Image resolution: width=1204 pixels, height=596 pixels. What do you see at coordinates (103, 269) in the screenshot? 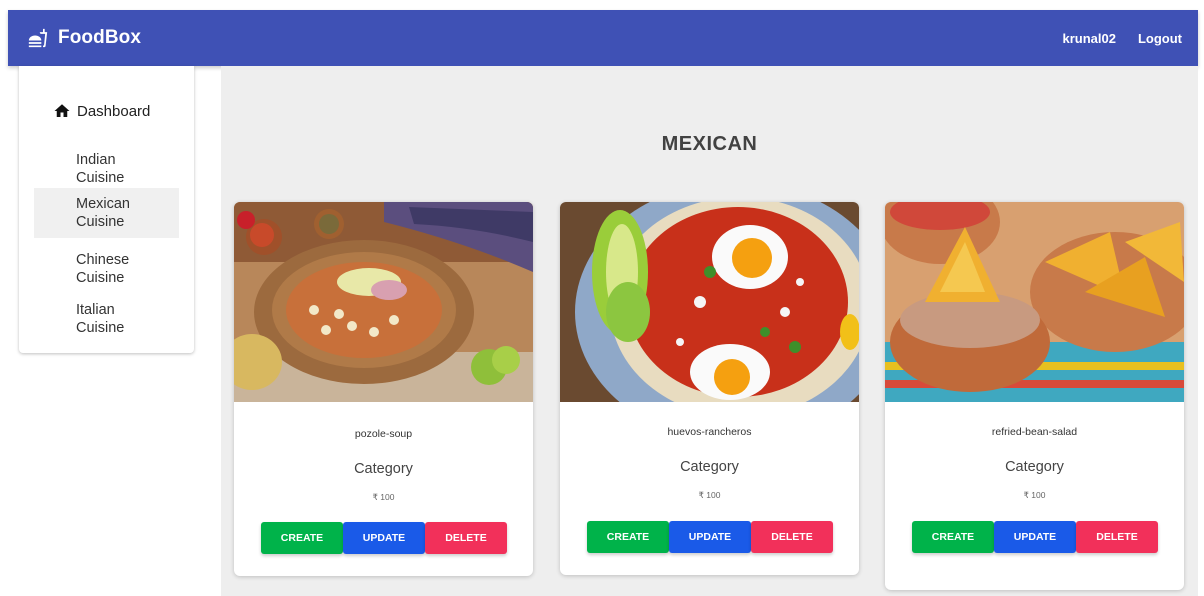
I see `sidebar-item-label: Chinese Cuisine` at bounding box center [103, 269].